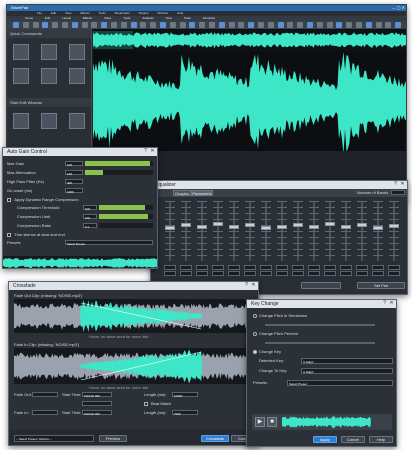  I want to click on on-onset-input: 1000, so click(74, 191).